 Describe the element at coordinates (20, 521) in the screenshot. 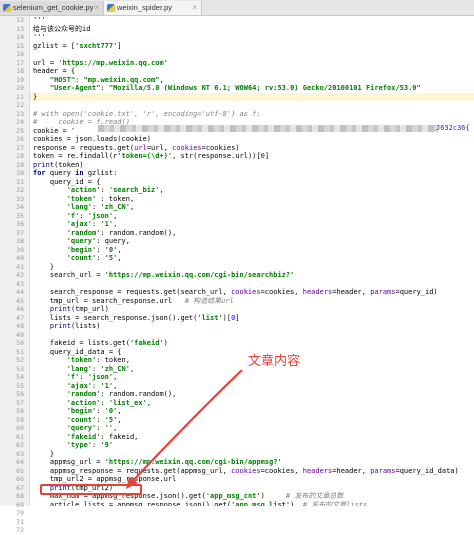

I see `line-number: 71` at that location.